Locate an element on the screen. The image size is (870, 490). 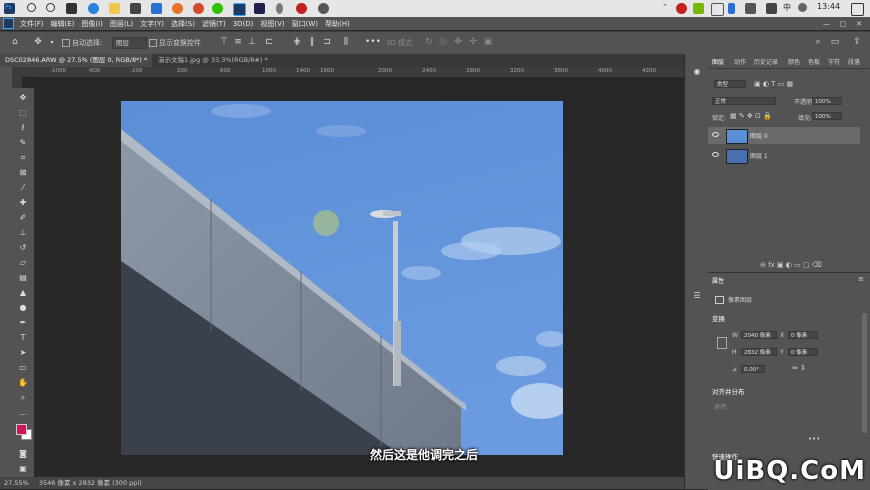
wechat-icon is located at coordinates (217, 8).